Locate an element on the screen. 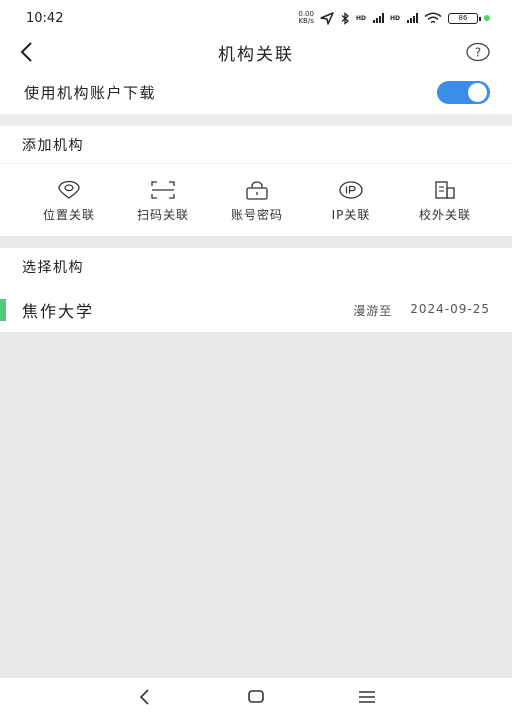 The width and height of the screenshot is (512, 716). select-institution-header: 选择机构 is located at coordinates (256, 267).